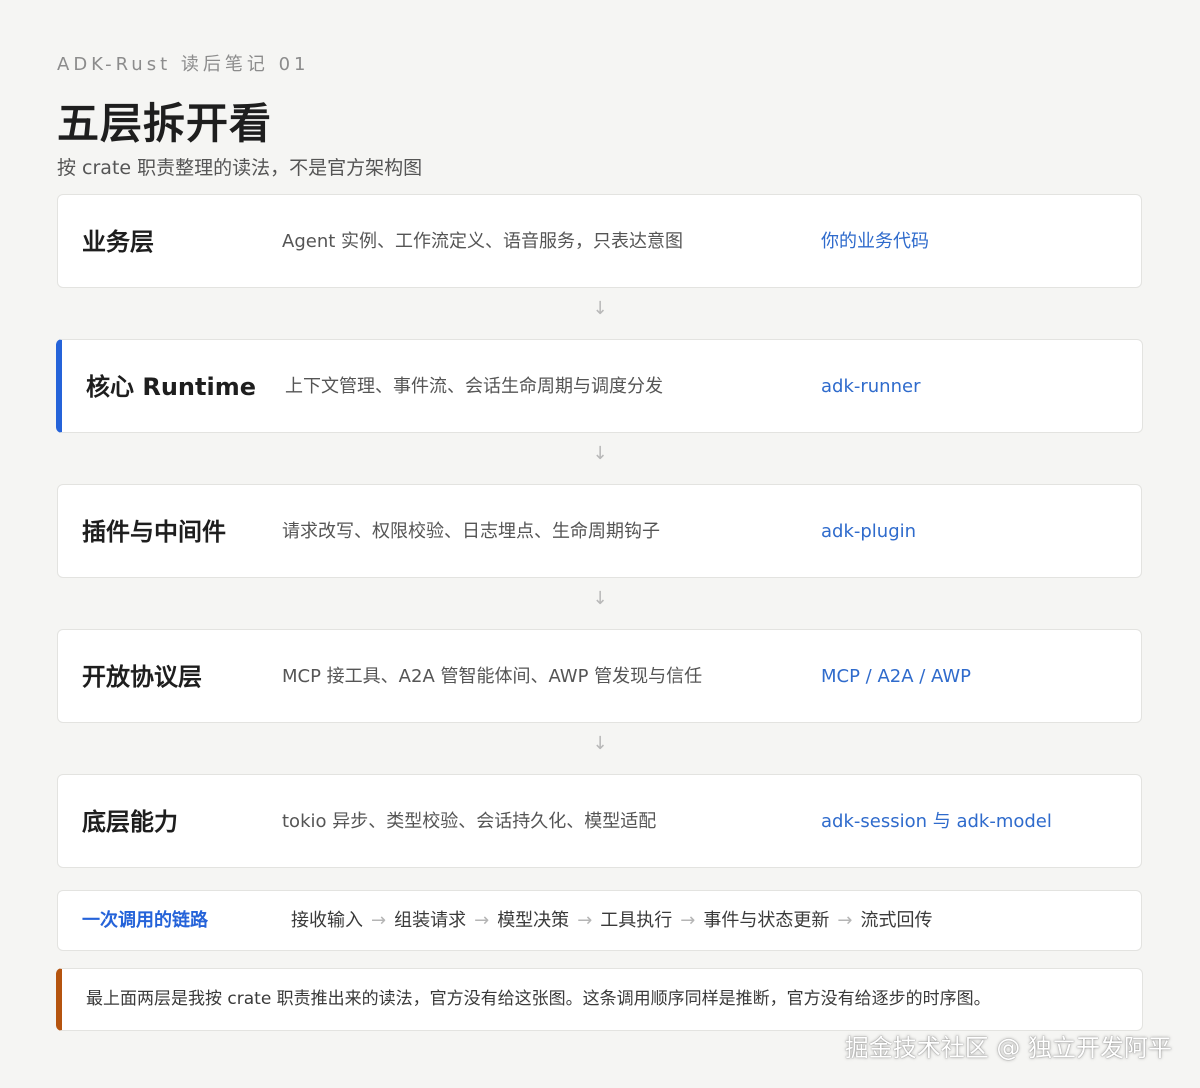 This screenshot has height=1088, width=1200. What do you see at coordinates (1008, 1048) in the screenshot?
I see `watermark: 掘金技术社区 @ 独立开发阿平` at bounding box center [1008, 1048].